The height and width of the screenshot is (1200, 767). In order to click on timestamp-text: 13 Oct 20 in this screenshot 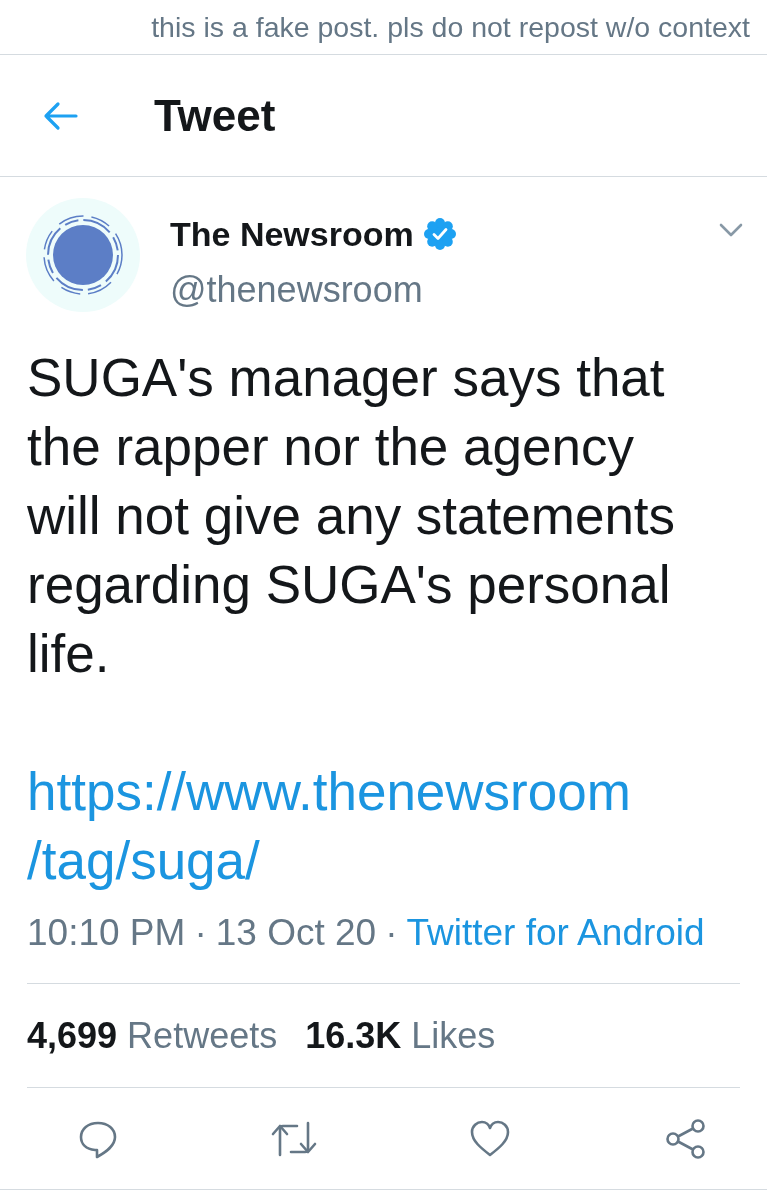, I will do `click(296, 933)`.